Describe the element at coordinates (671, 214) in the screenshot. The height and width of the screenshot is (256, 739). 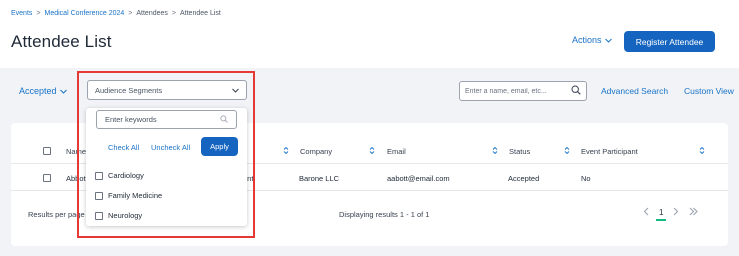
I see `pagination: 1` at that location.